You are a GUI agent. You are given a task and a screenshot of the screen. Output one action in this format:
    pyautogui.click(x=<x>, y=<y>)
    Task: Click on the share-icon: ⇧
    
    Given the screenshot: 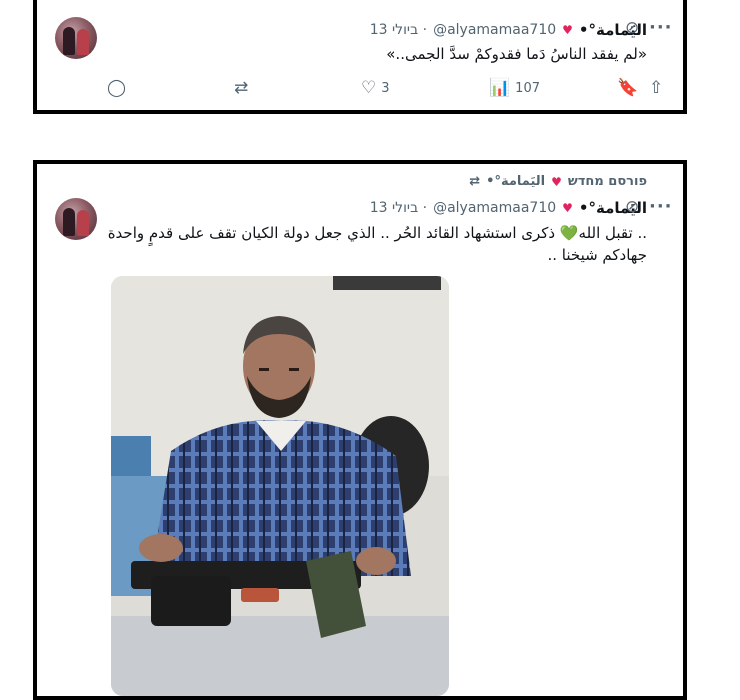 What is the action you would take?
    pyautogui.click(x=656, y=88)
    